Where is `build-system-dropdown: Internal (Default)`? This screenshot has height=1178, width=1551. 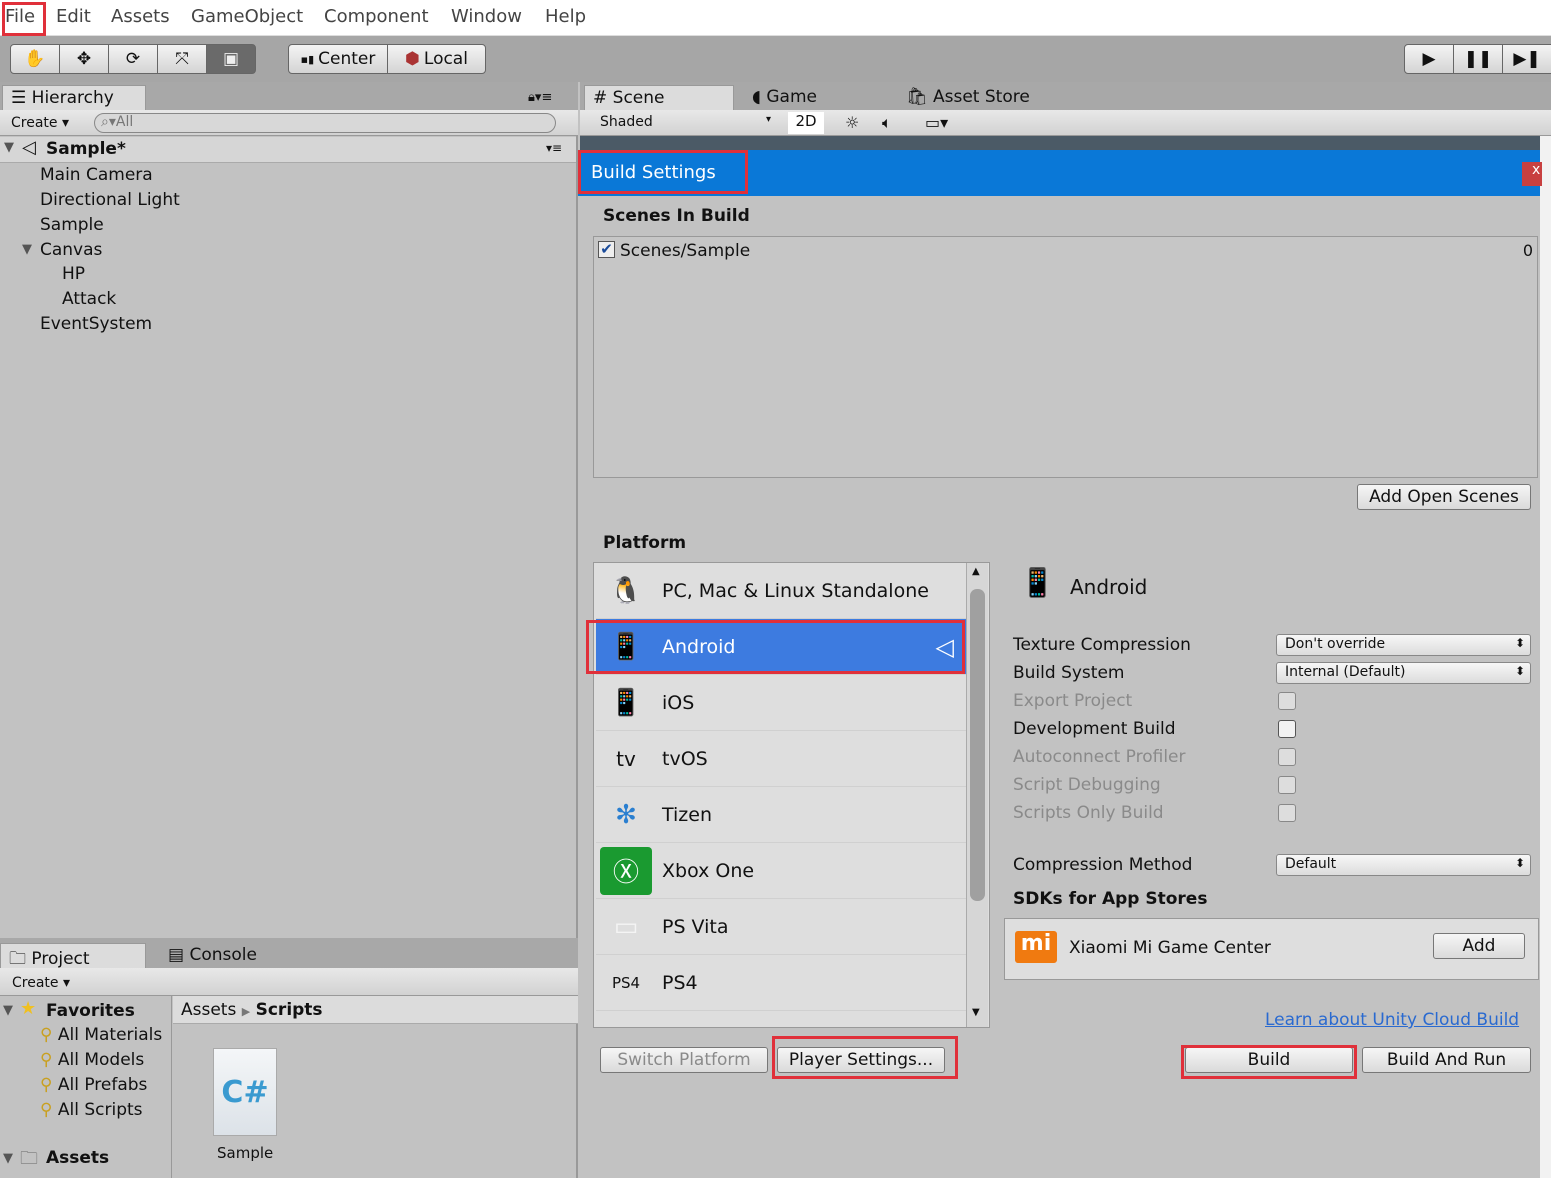
build-system-dropdown: Internal (Default) is located at coordinates (1403, 673).